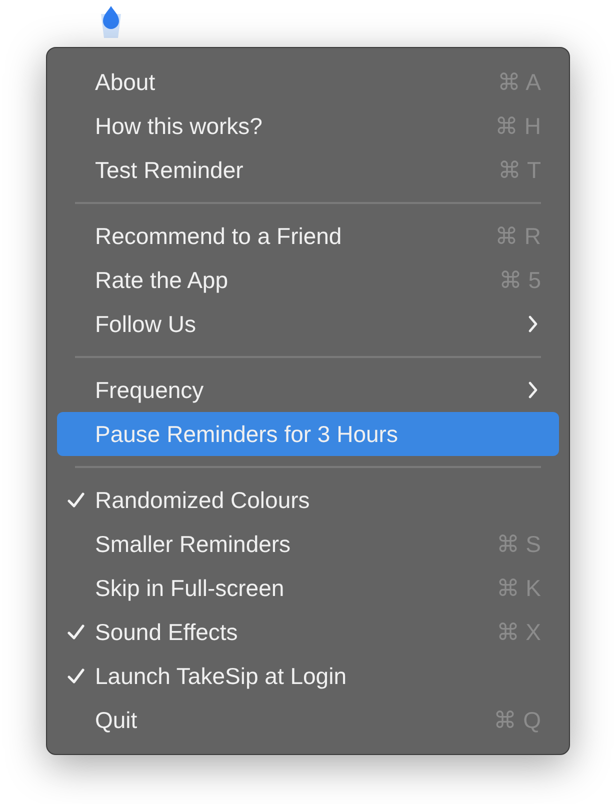  What do you see at coordinates (166, 632) in the screenshot?
I see `menu-item-label: Sound Effects` at bounding box center [166, 632].